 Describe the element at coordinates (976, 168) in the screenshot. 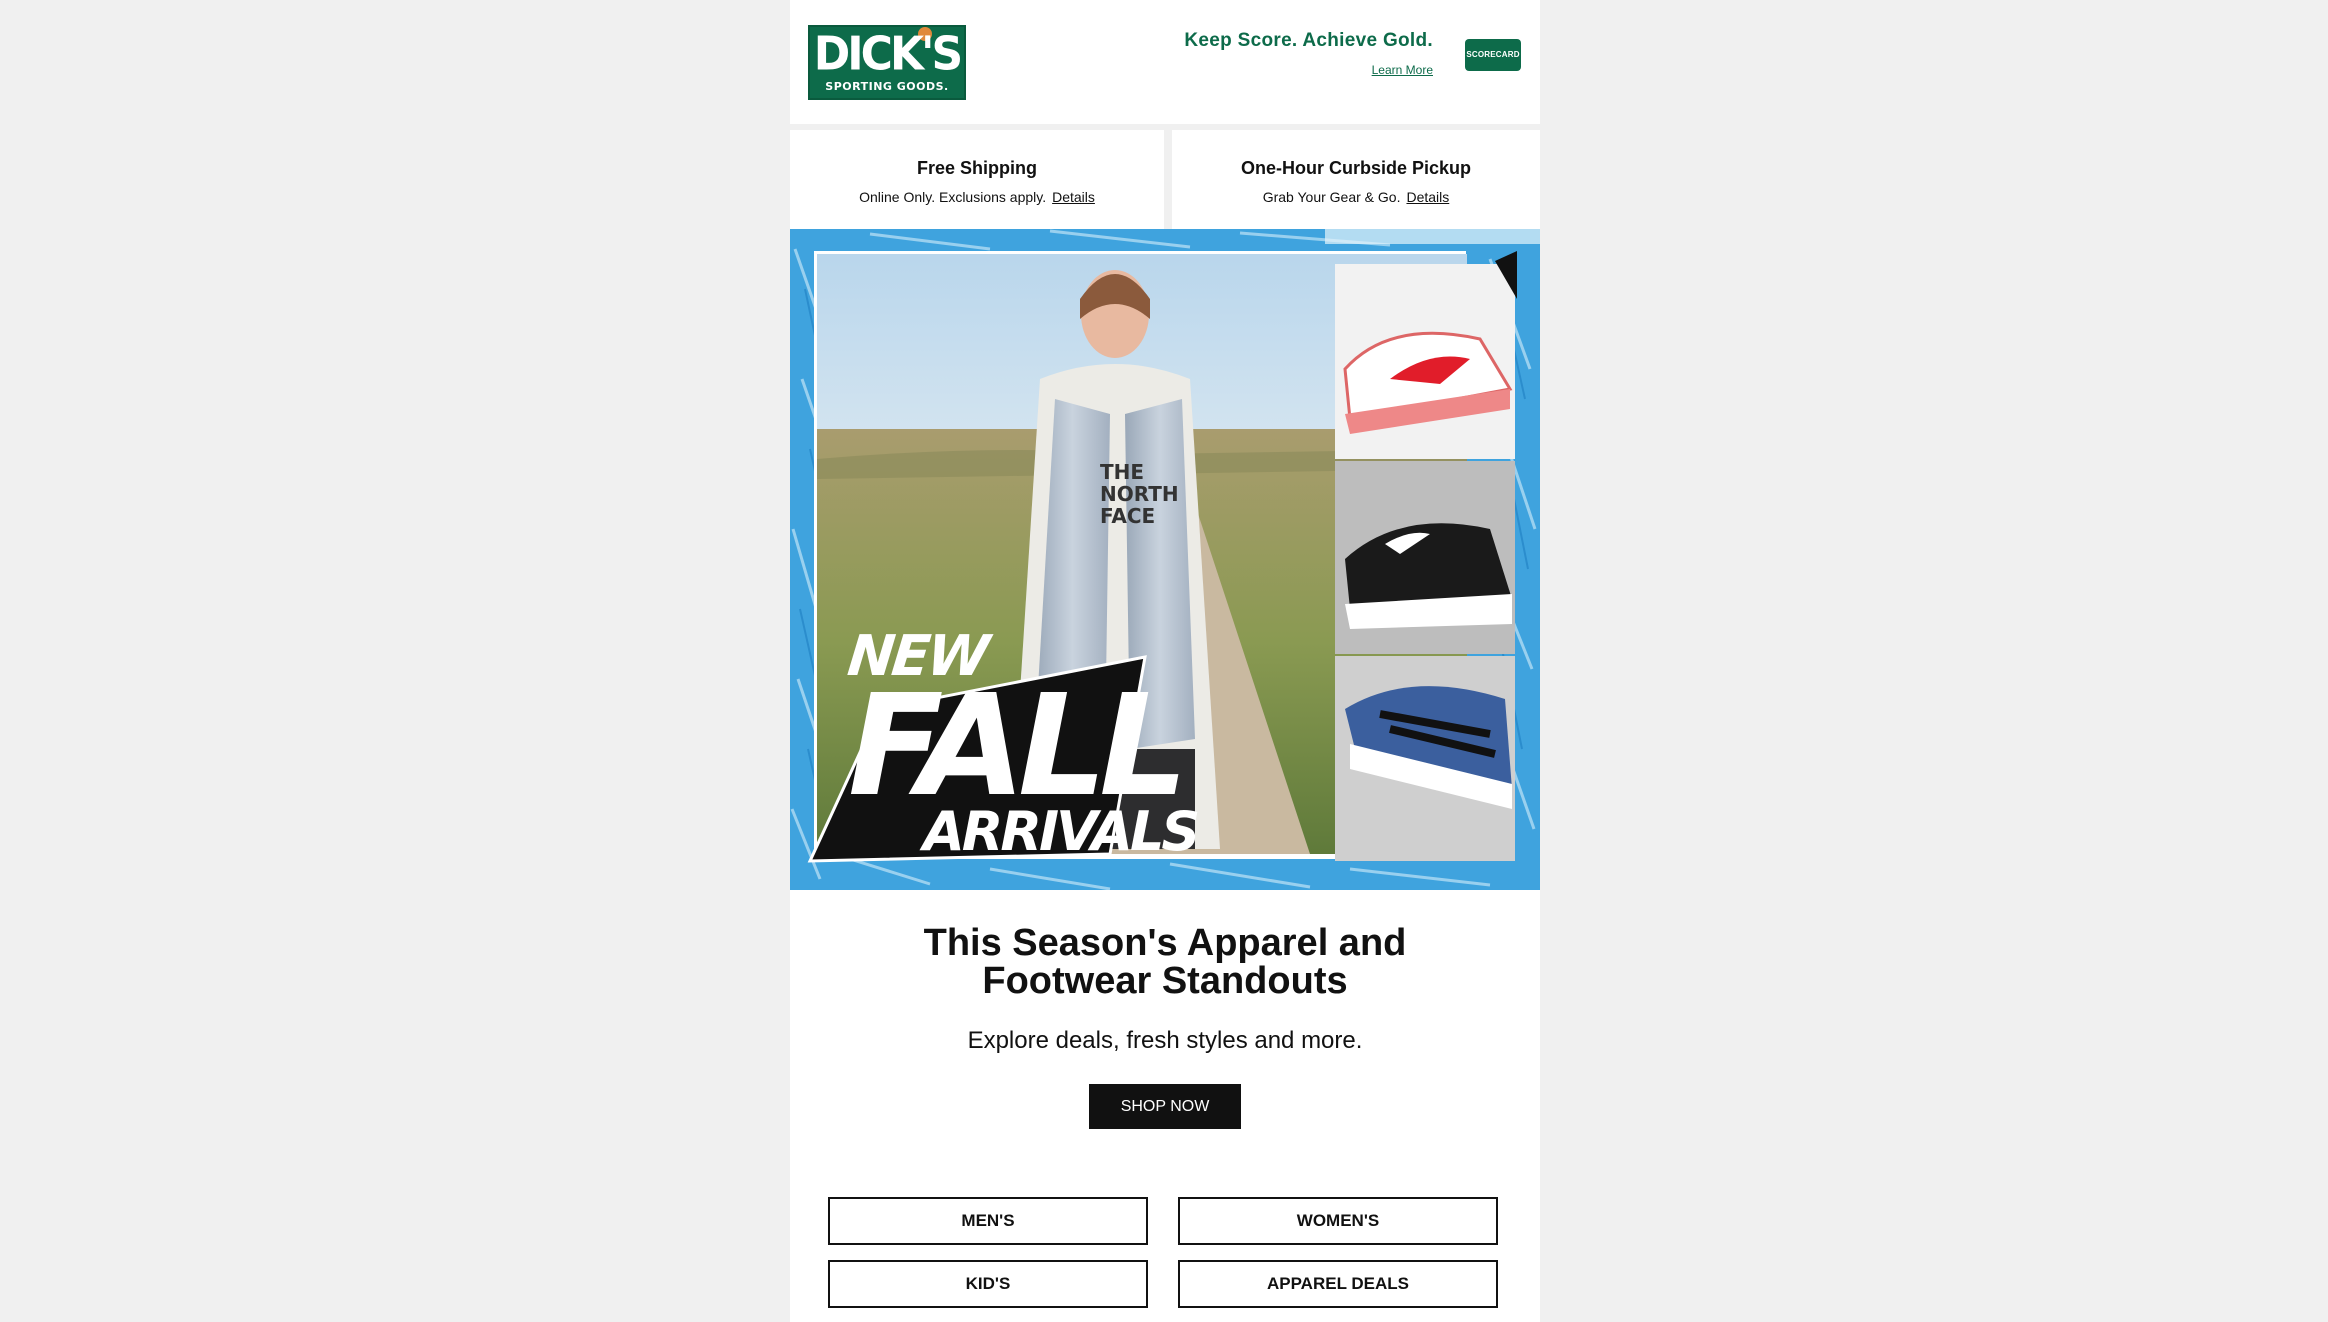

I see `free-shipping-title: Free Shipping` at that location.